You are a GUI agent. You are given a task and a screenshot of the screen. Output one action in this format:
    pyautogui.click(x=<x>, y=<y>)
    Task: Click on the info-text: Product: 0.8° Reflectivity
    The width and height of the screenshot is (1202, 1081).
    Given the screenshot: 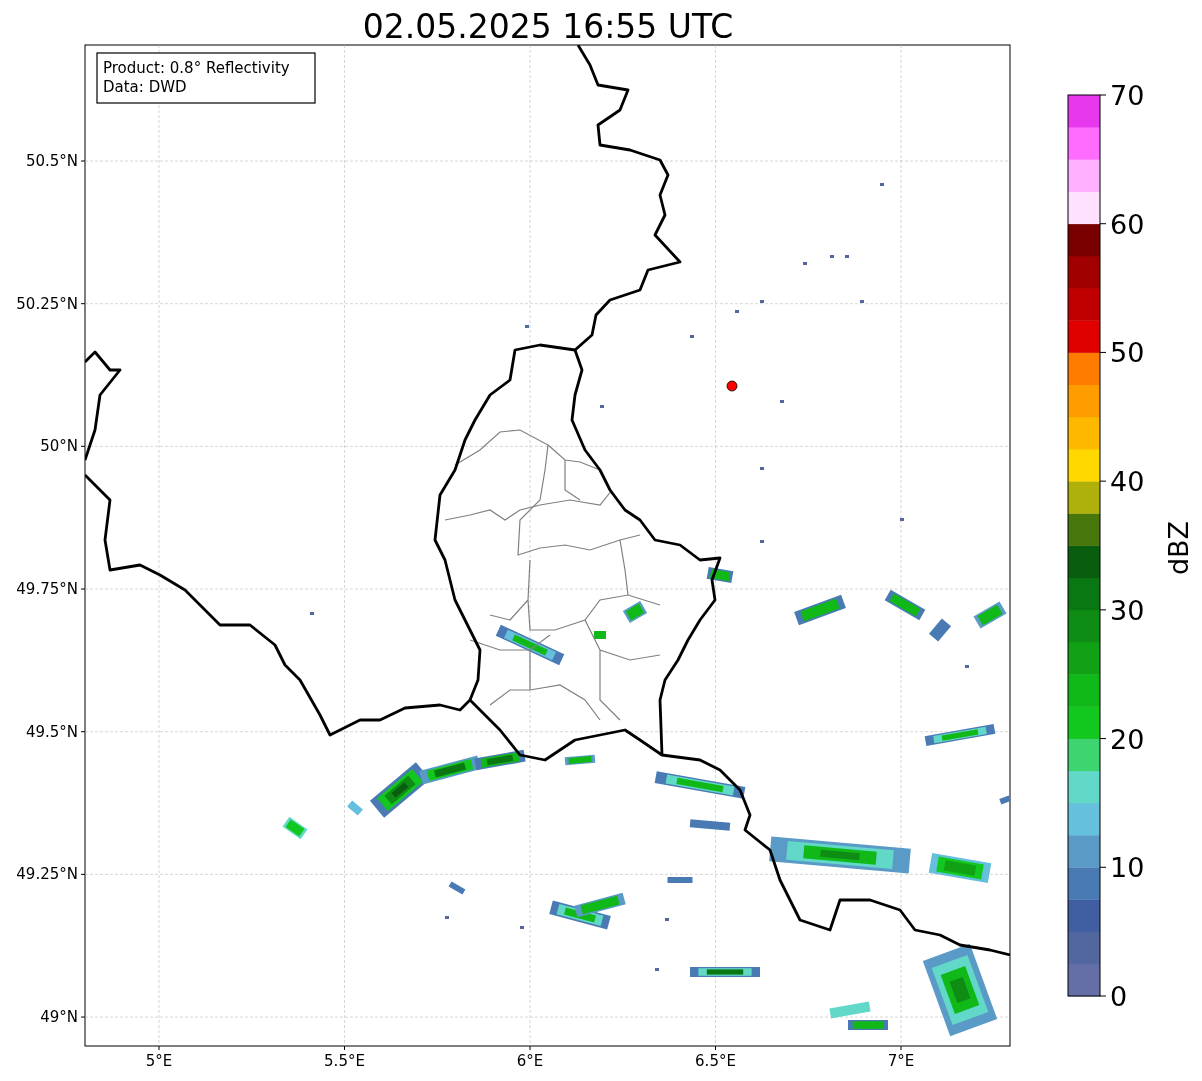 What is the action you would take?
    pyautogui.click(x=196, y=68)
    